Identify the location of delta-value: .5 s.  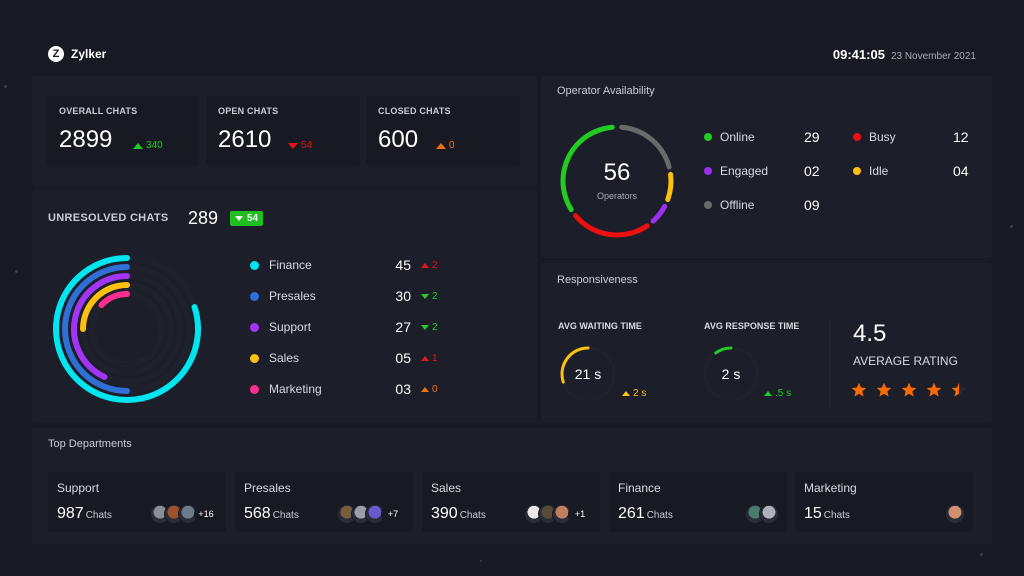
(783, 393).